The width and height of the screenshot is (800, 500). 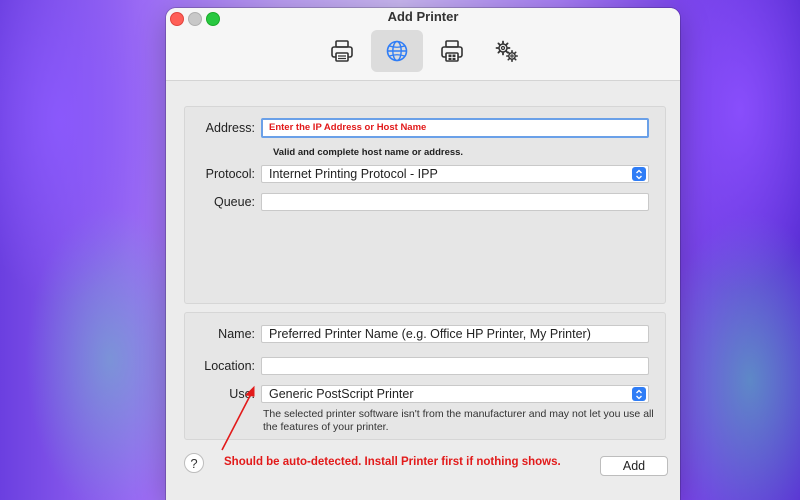 What do you see at coordinates (455, 174) in the screenshot?
I see `protocol-select: Internet Printing Protocol - IPP` at bounding box center [455, 174].